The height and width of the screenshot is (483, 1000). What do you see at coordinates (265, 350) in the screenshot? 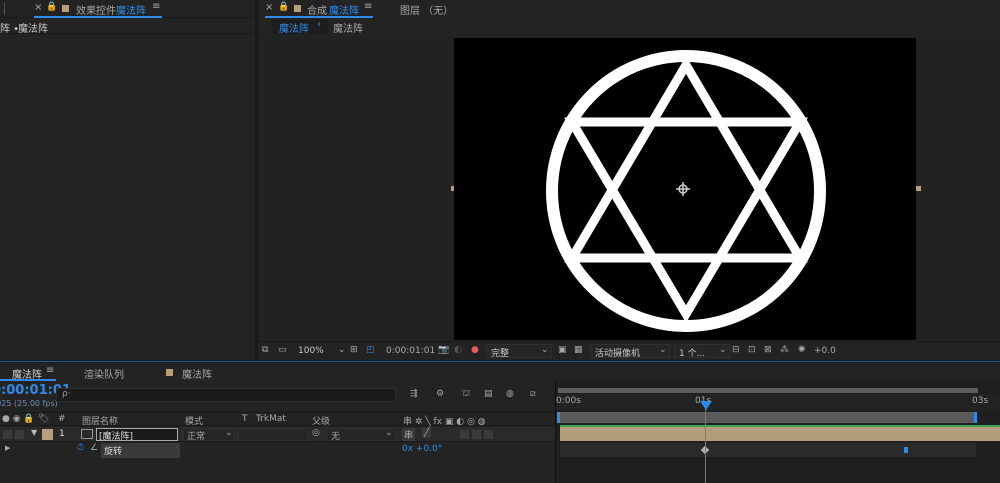
I see `always-preview-icon: ⧉` at bounding box center [265, 350].